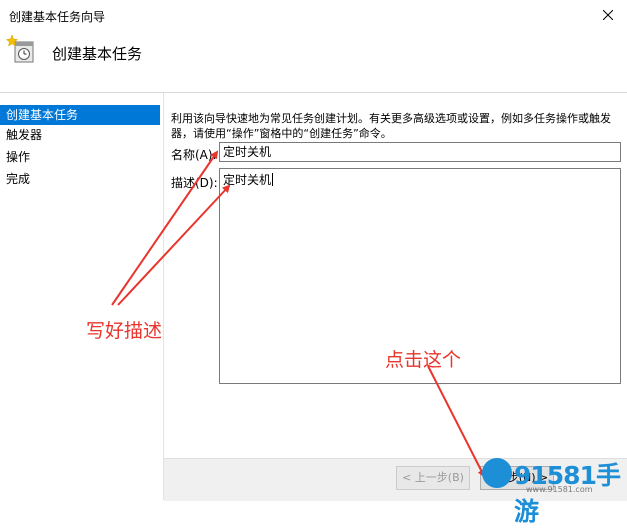 The width and height of the screenshot is (627, 528). Describe the element at coordinates (456, 421) in the screenshot. I see `arrow-to-next-button` at that location.